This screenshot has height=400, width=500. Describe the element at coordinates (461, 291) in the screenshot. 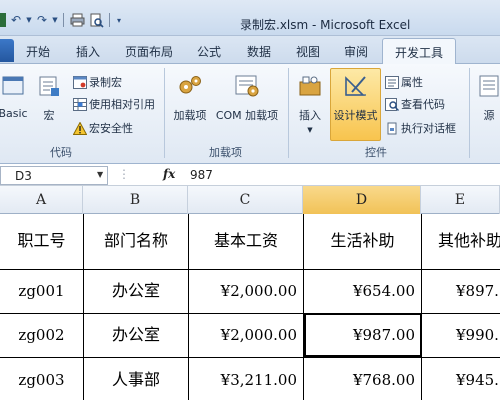

I see `table-cell: ¥897.00` at that location.